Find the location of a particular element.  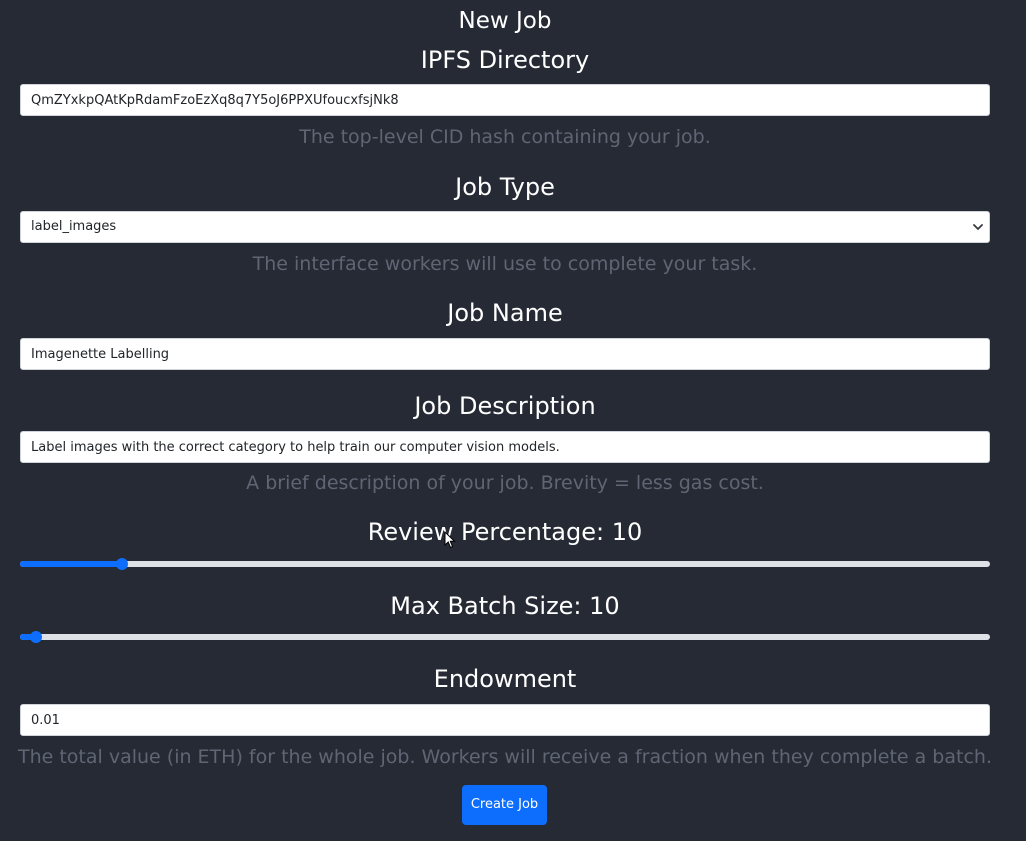

ipfs-directory-label: IPFS Directory is located at coordinates (505, 60).